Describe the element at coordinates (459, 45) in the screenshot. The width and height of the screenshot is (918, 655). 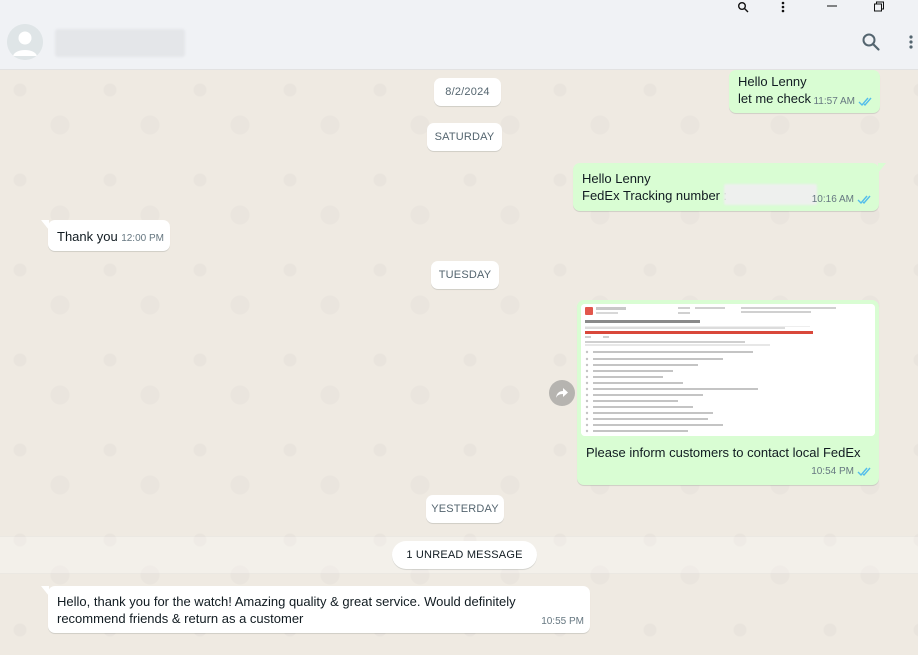
I see `chat-header` at that location.